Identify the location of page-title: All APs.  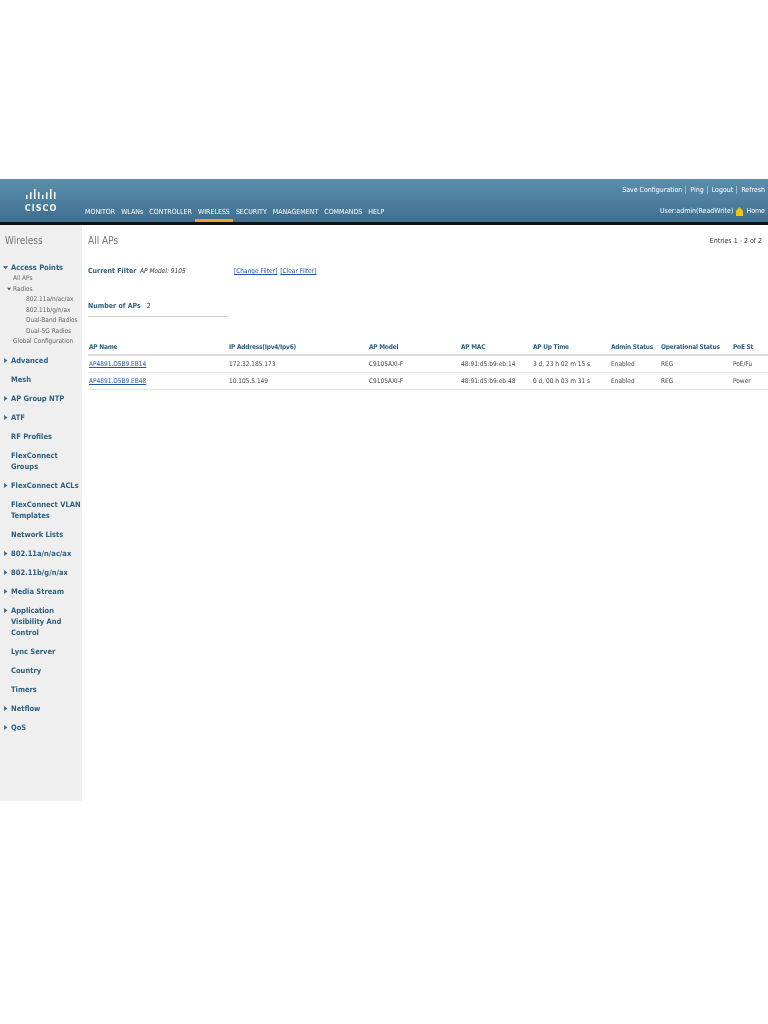
(103, 240).